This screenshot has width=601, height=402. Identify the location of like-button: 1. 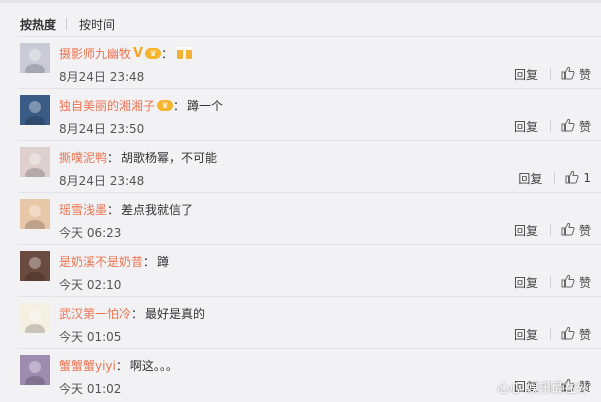
(578, 178).